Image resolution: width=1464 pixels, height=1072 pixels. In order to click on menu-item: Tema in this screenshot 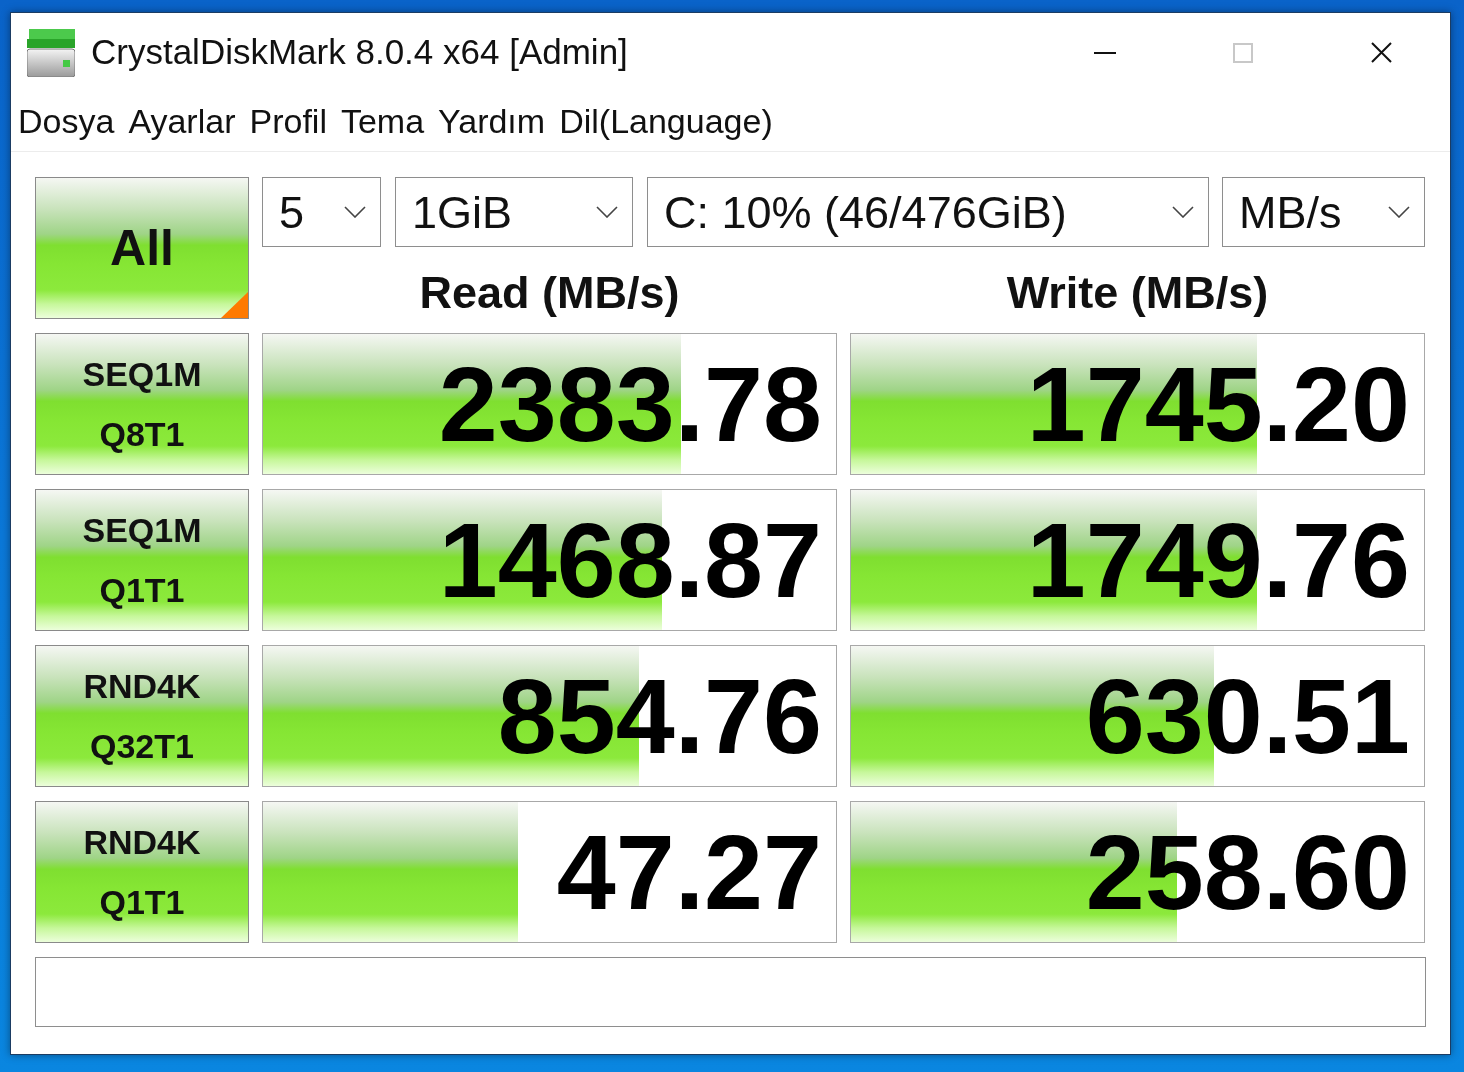, I will do `click(382, 121)`.